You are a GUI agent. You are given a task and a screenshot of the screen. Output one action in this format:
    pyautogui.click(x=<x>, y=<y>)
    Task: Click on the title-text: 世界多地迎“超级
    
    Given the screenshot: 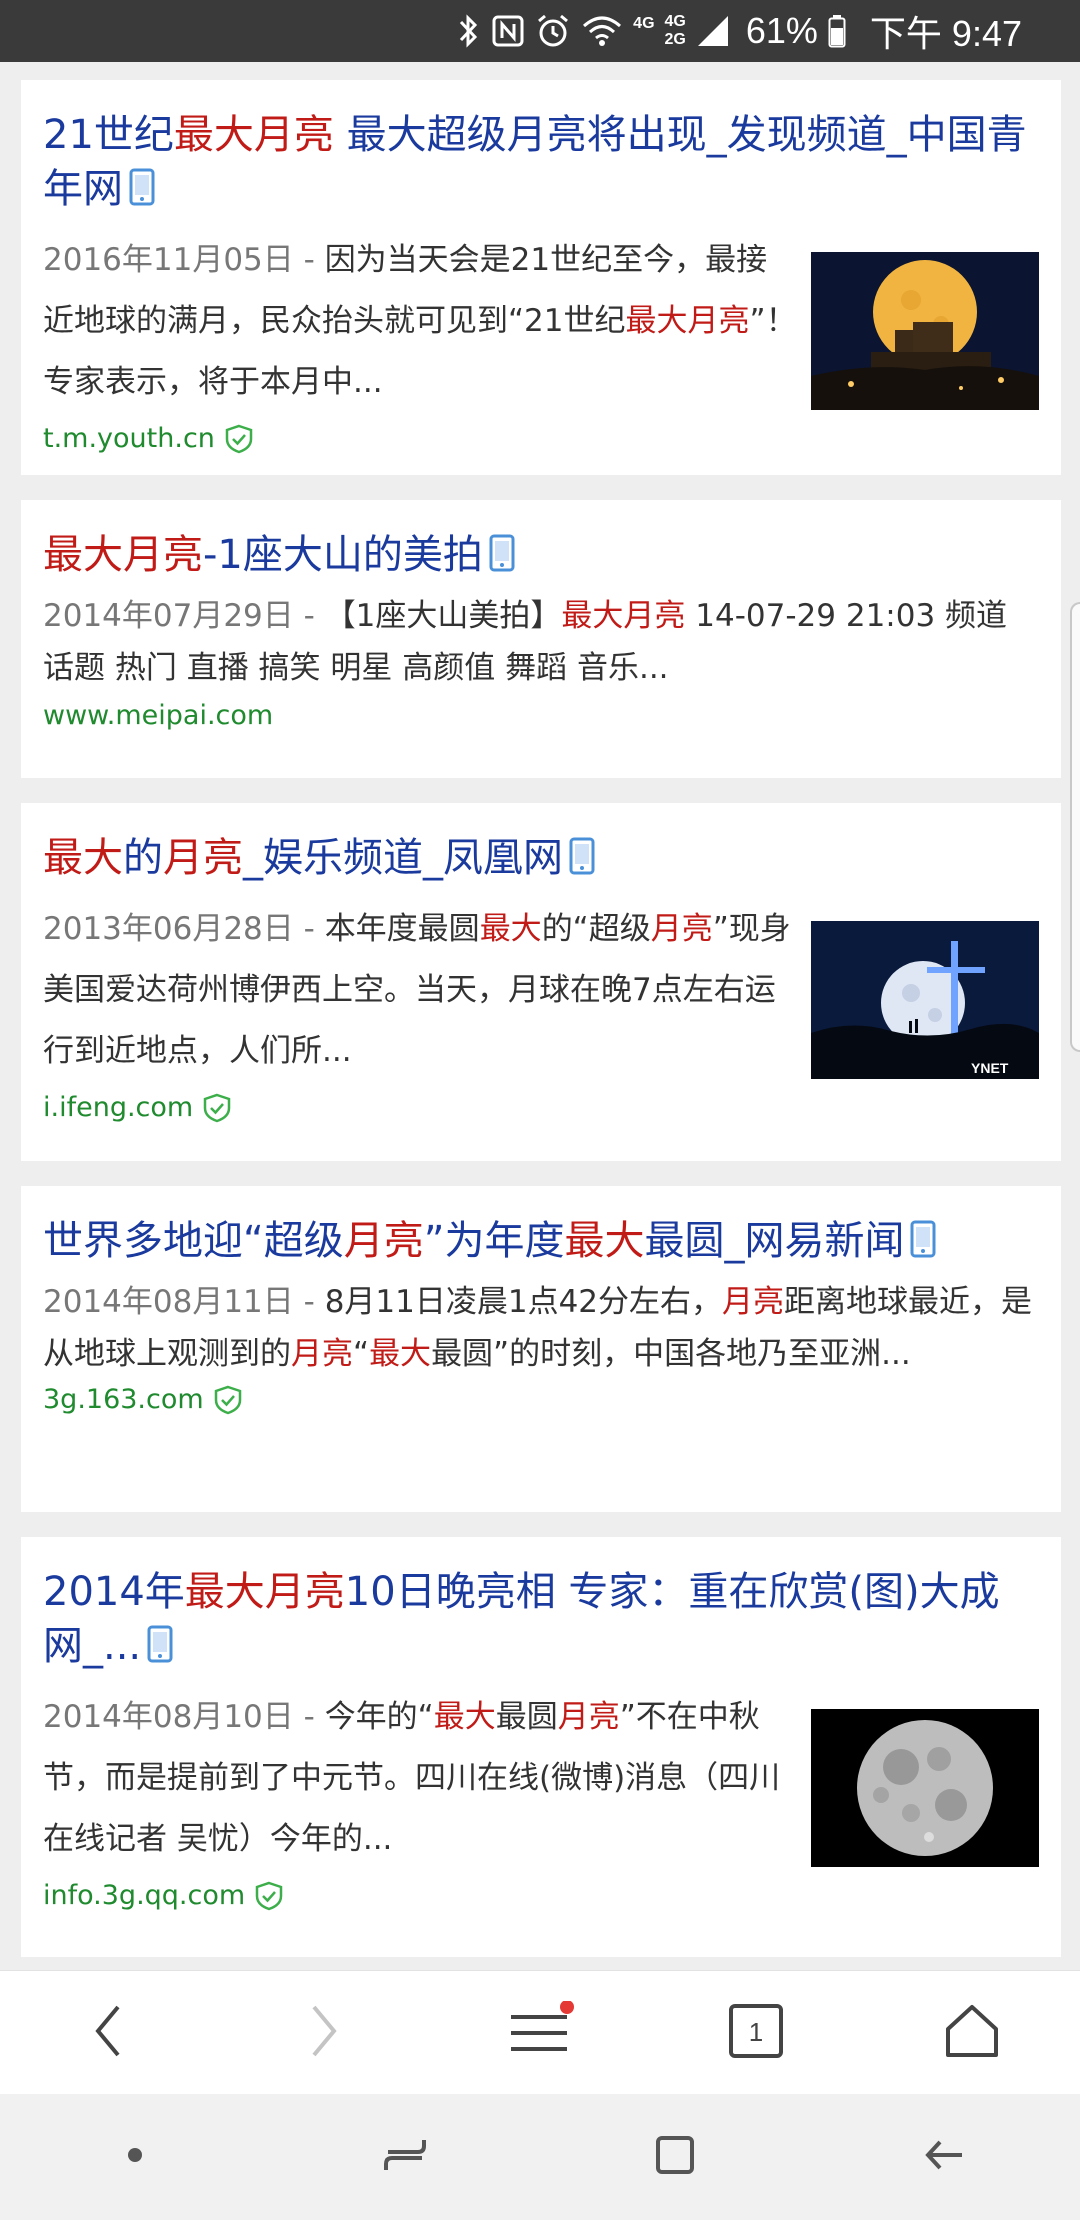 What is the action you would take?
    pyautogui.click(x=193, y=1241)
    